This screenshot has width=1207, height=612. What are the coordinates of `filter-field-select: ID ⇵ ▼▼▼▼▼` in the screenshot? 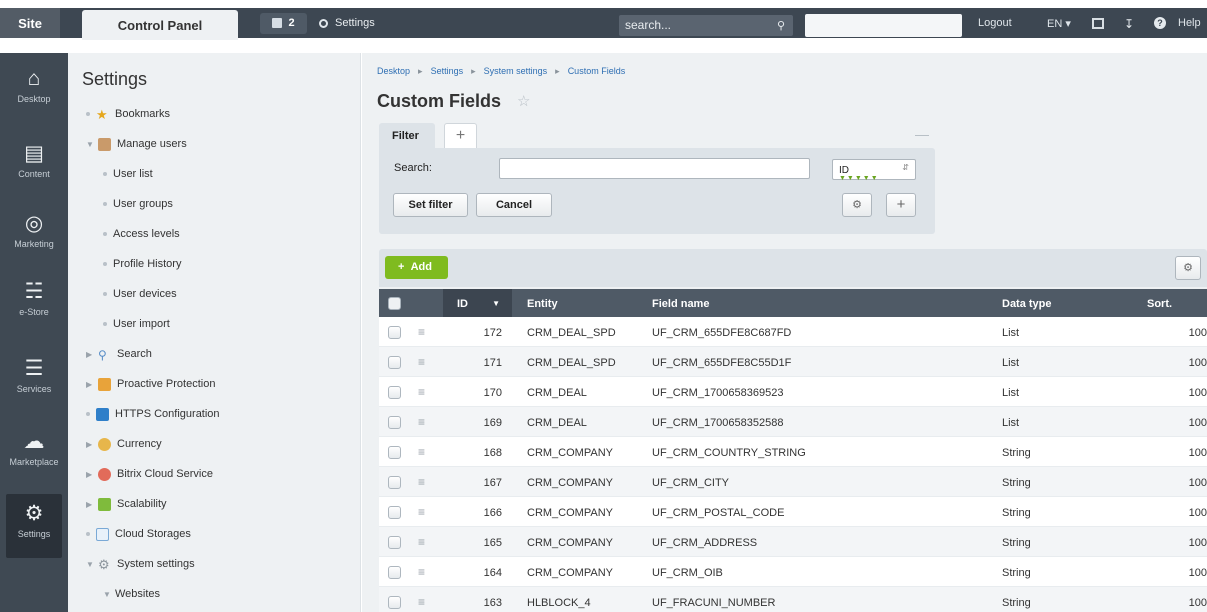 It's located at (874, 170).